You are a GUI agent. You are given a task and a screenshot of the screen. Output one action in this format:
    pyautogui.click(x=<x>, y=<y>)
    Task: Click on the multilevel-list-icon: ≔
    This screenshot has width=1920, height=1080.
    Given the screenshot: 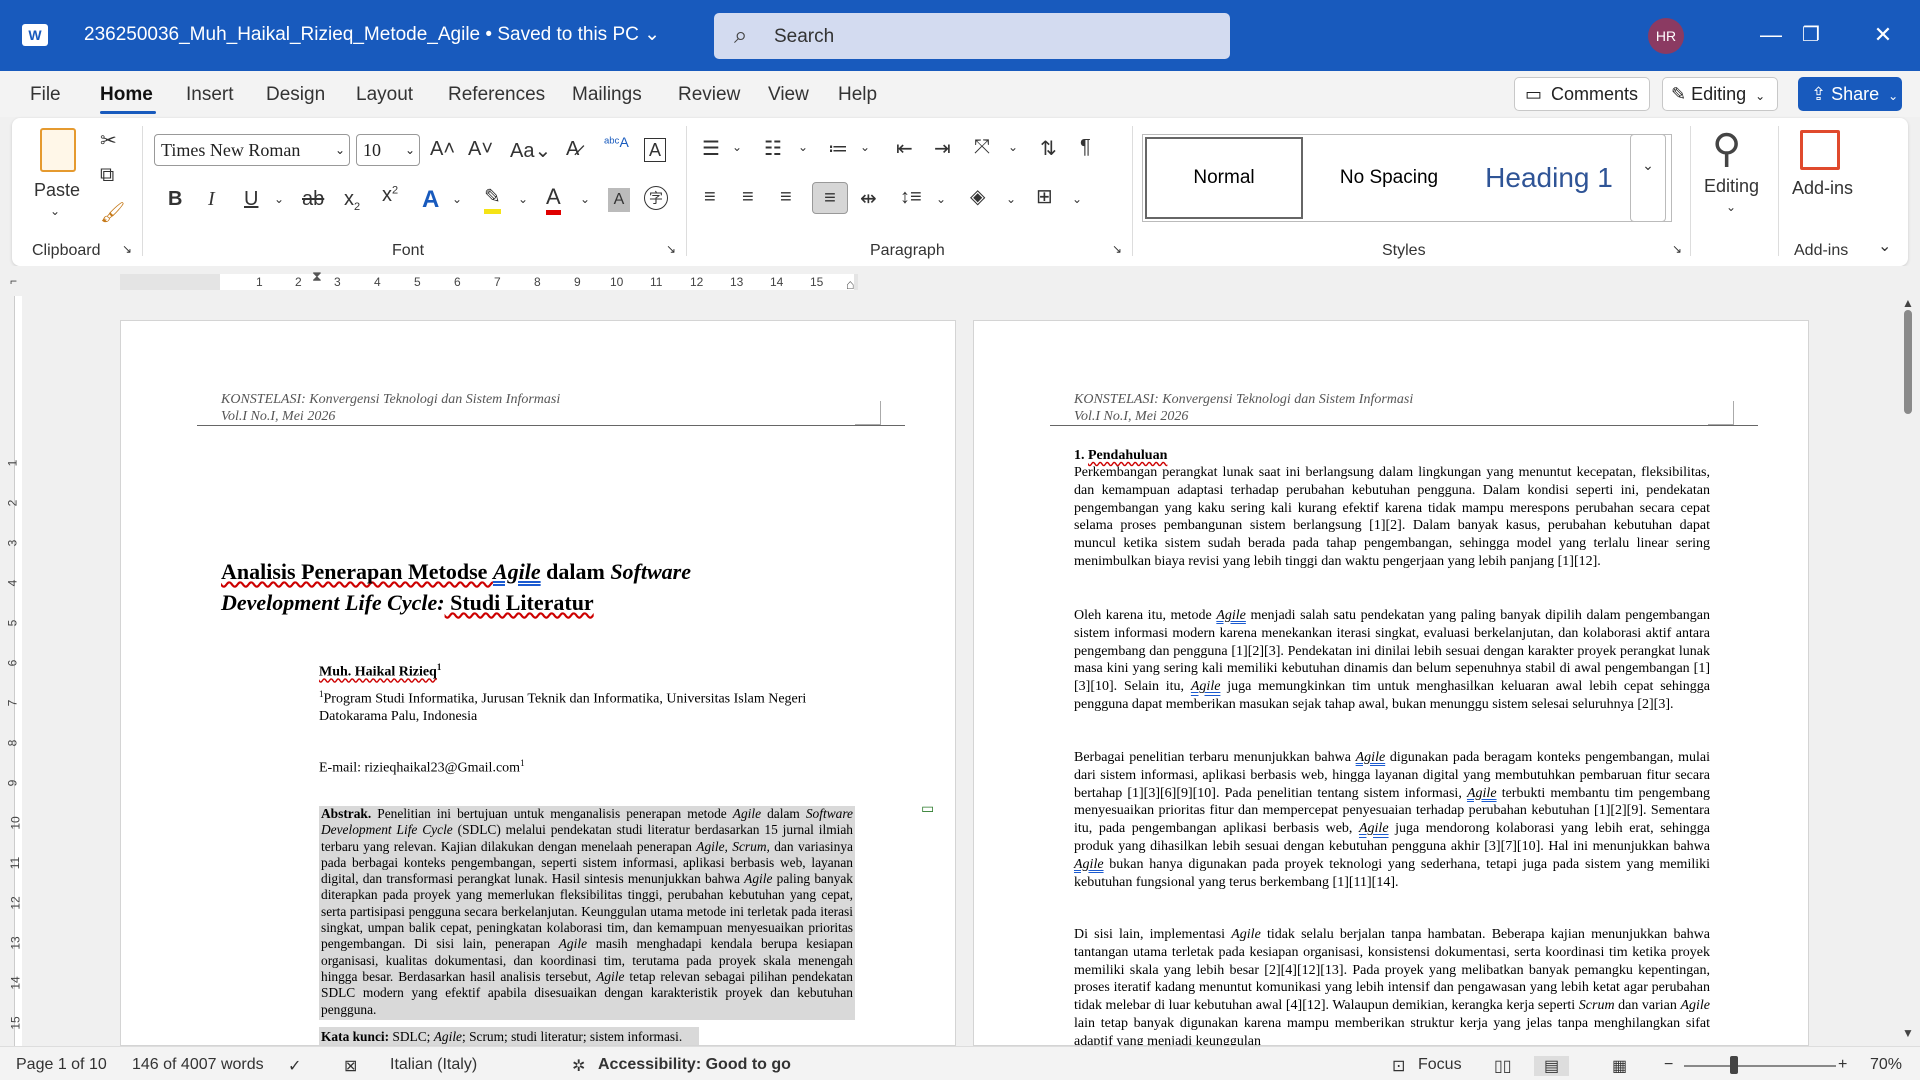 What is the action you would take?
    pyautogui.click(x=838, y=148)
    